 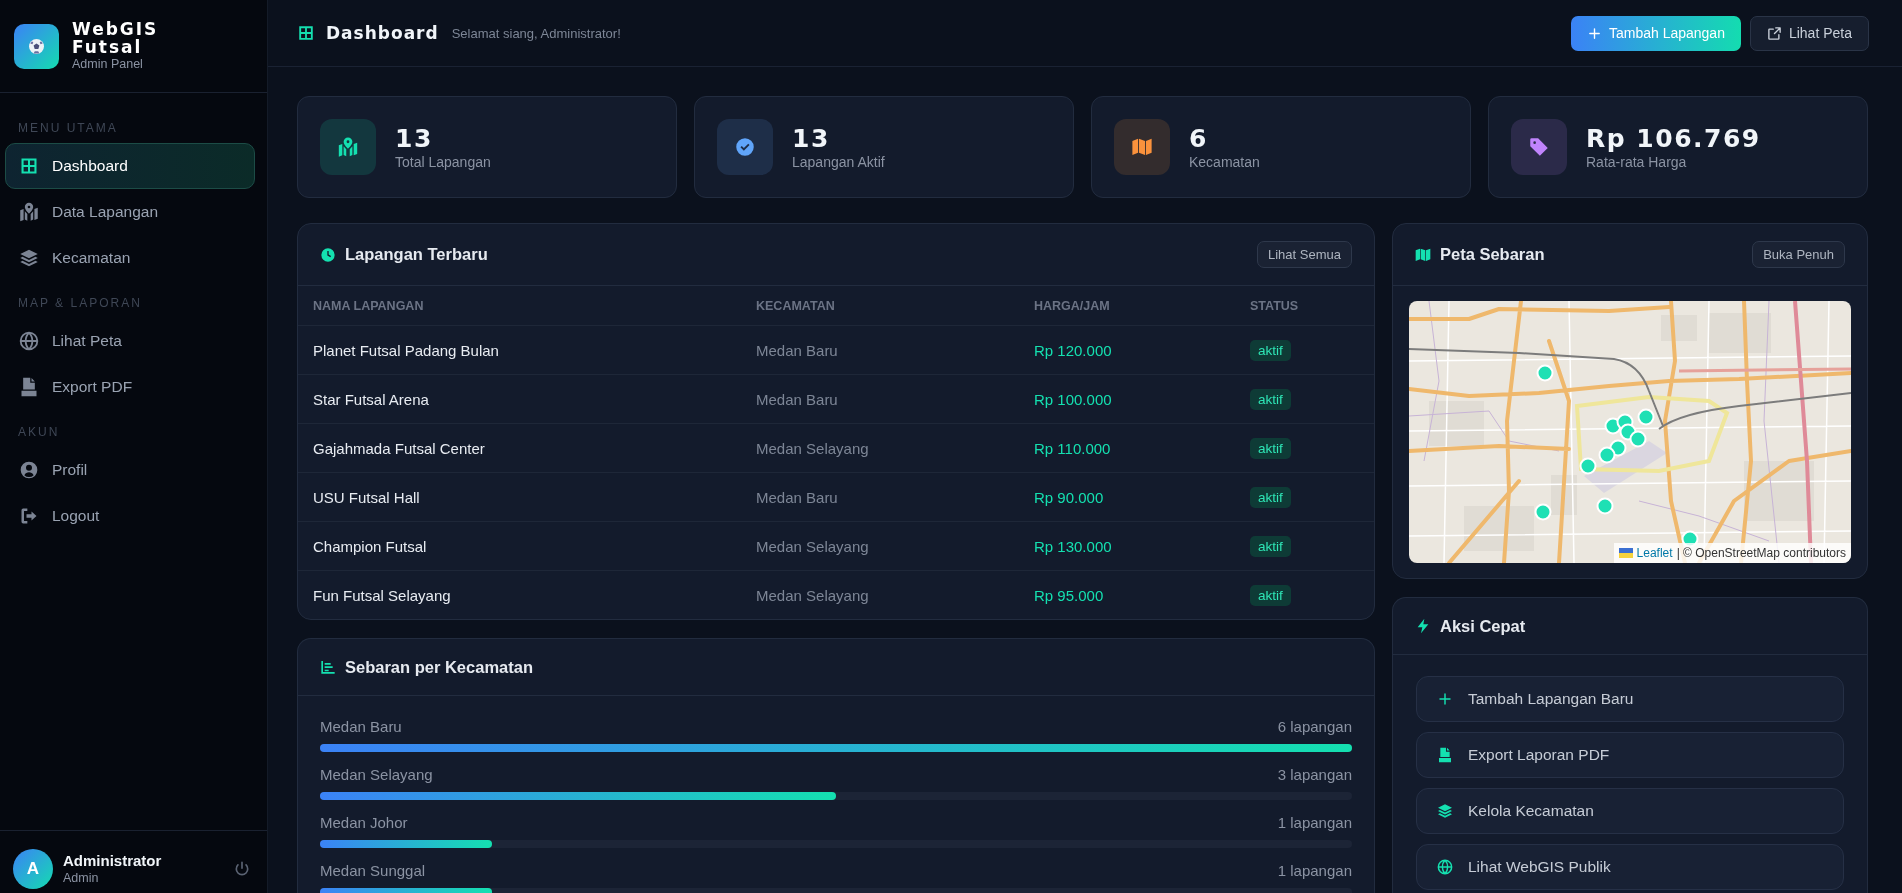 I want to click on flag-icon, so click(x=1625, y=553).